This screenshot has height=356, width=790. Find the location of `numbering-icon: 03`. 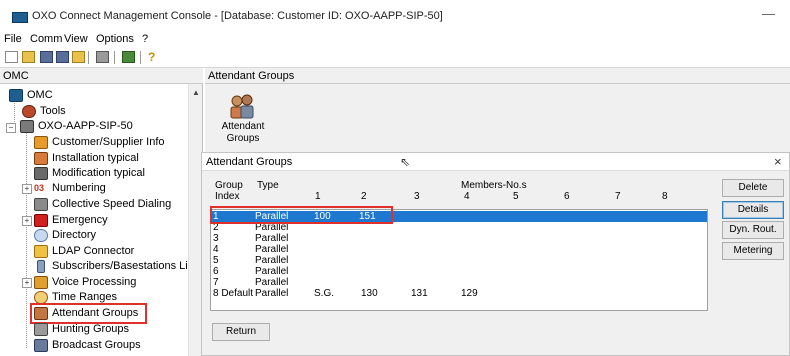

numbering-icon: 03 is located at coordinates (39, 188).